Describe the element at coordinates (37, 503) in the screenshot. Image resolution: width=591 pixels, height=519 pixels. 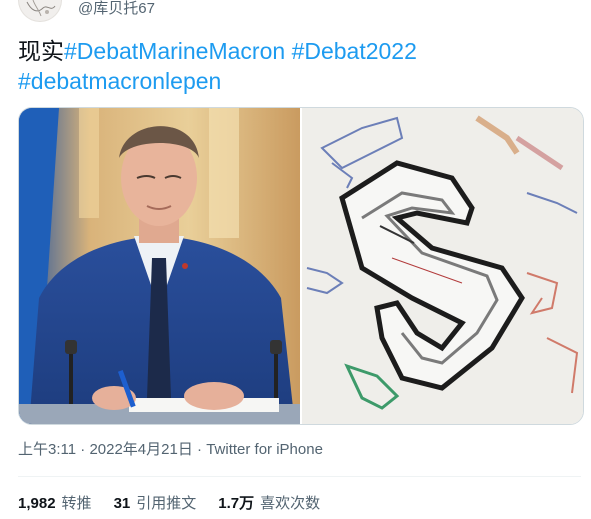
I see `retweets-count: 1,982` at that location.